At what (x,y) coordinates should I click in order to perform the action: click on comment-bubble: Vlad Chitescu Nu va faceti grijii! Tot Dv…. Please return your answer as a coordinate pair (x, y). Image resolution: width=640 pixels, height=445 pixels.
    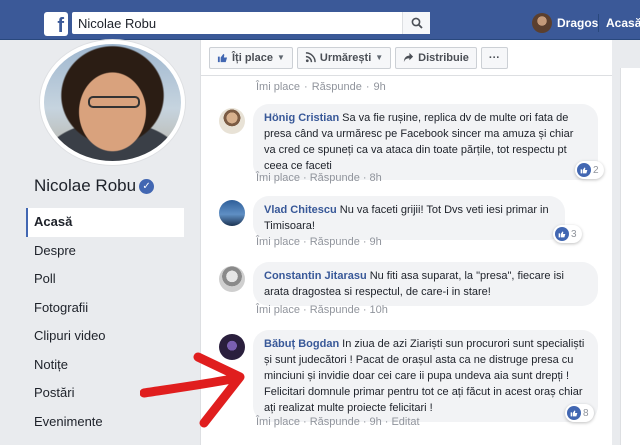
    Looking at the image, I should click on (409, 218).